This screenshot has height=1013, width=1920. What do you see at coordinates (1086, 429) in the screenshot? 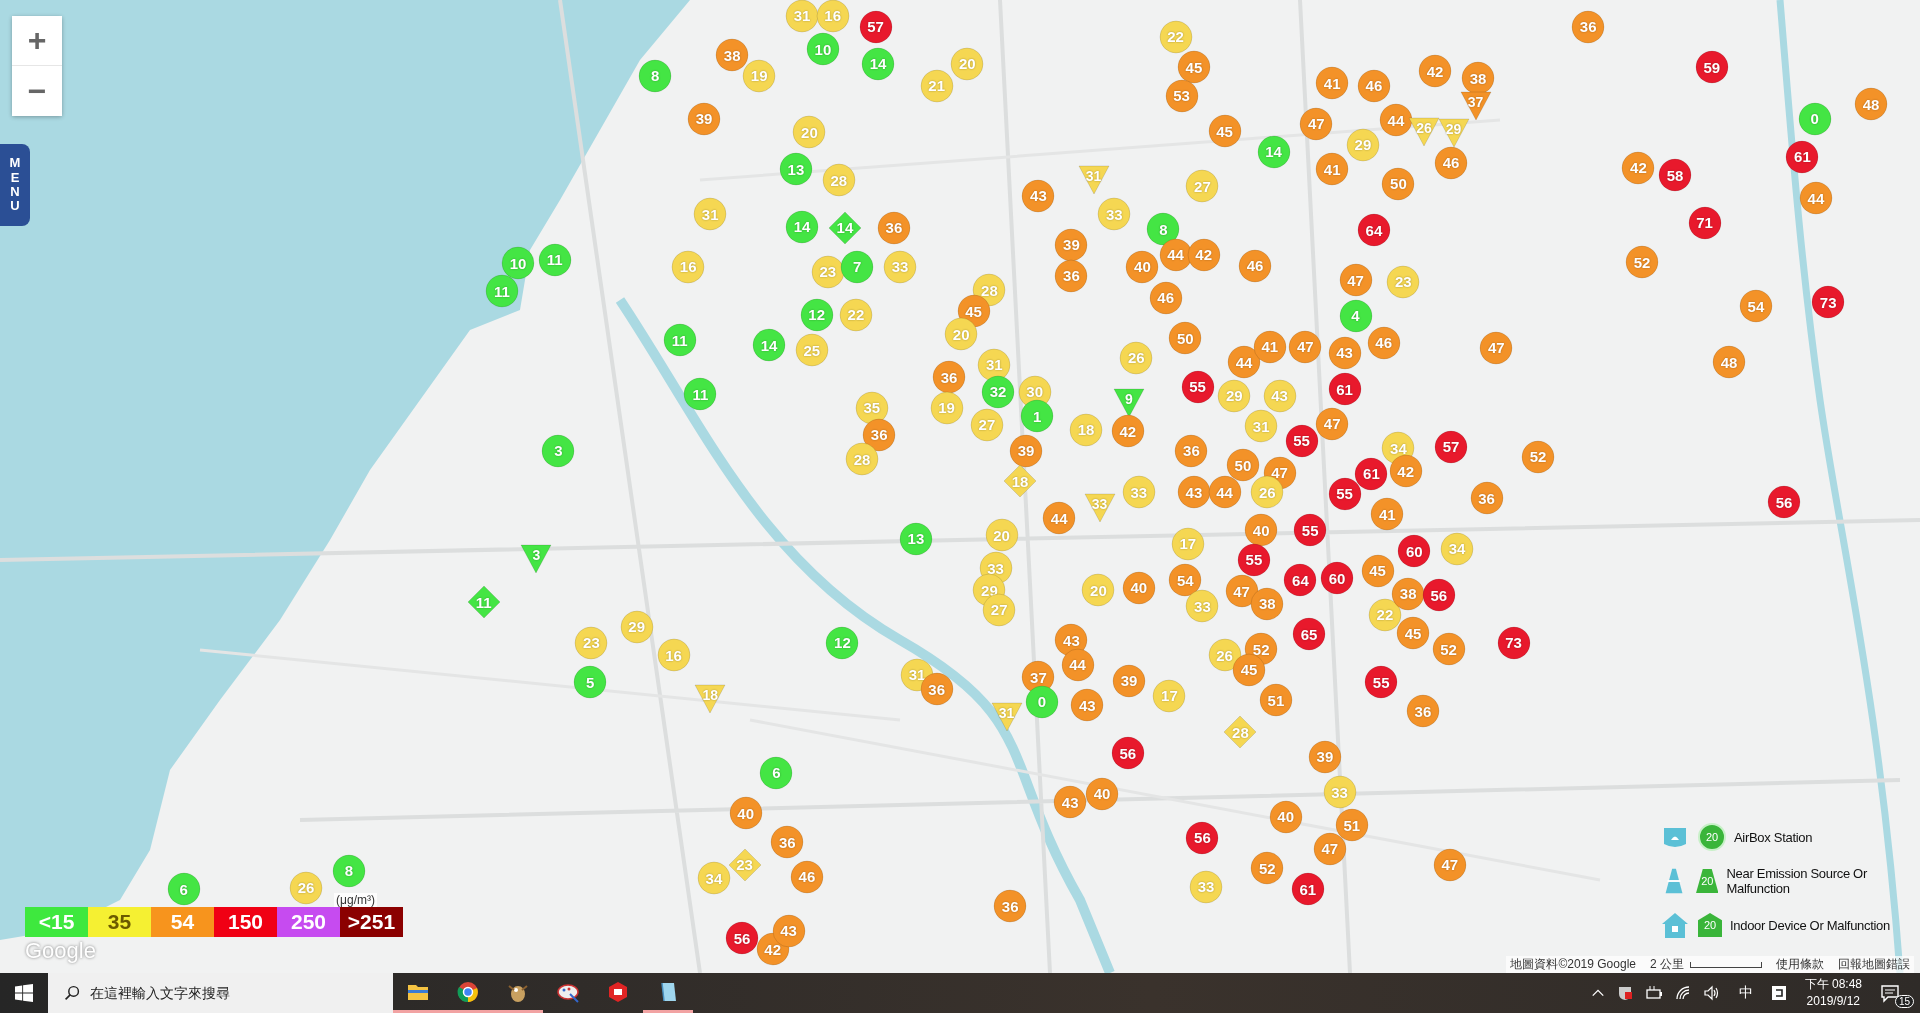
I see `circle-marker: 18` at bounding box center [1086, 429].